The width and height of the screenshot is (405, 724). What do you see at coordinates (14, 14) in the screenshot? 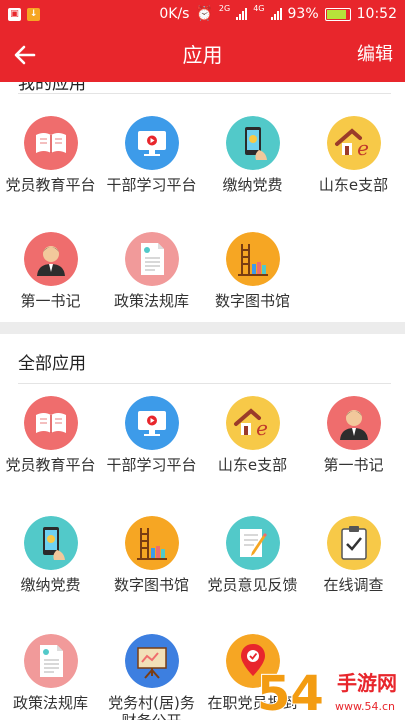
I see `gallery-notification-icon: ▣` at bounding box center [14, 14].